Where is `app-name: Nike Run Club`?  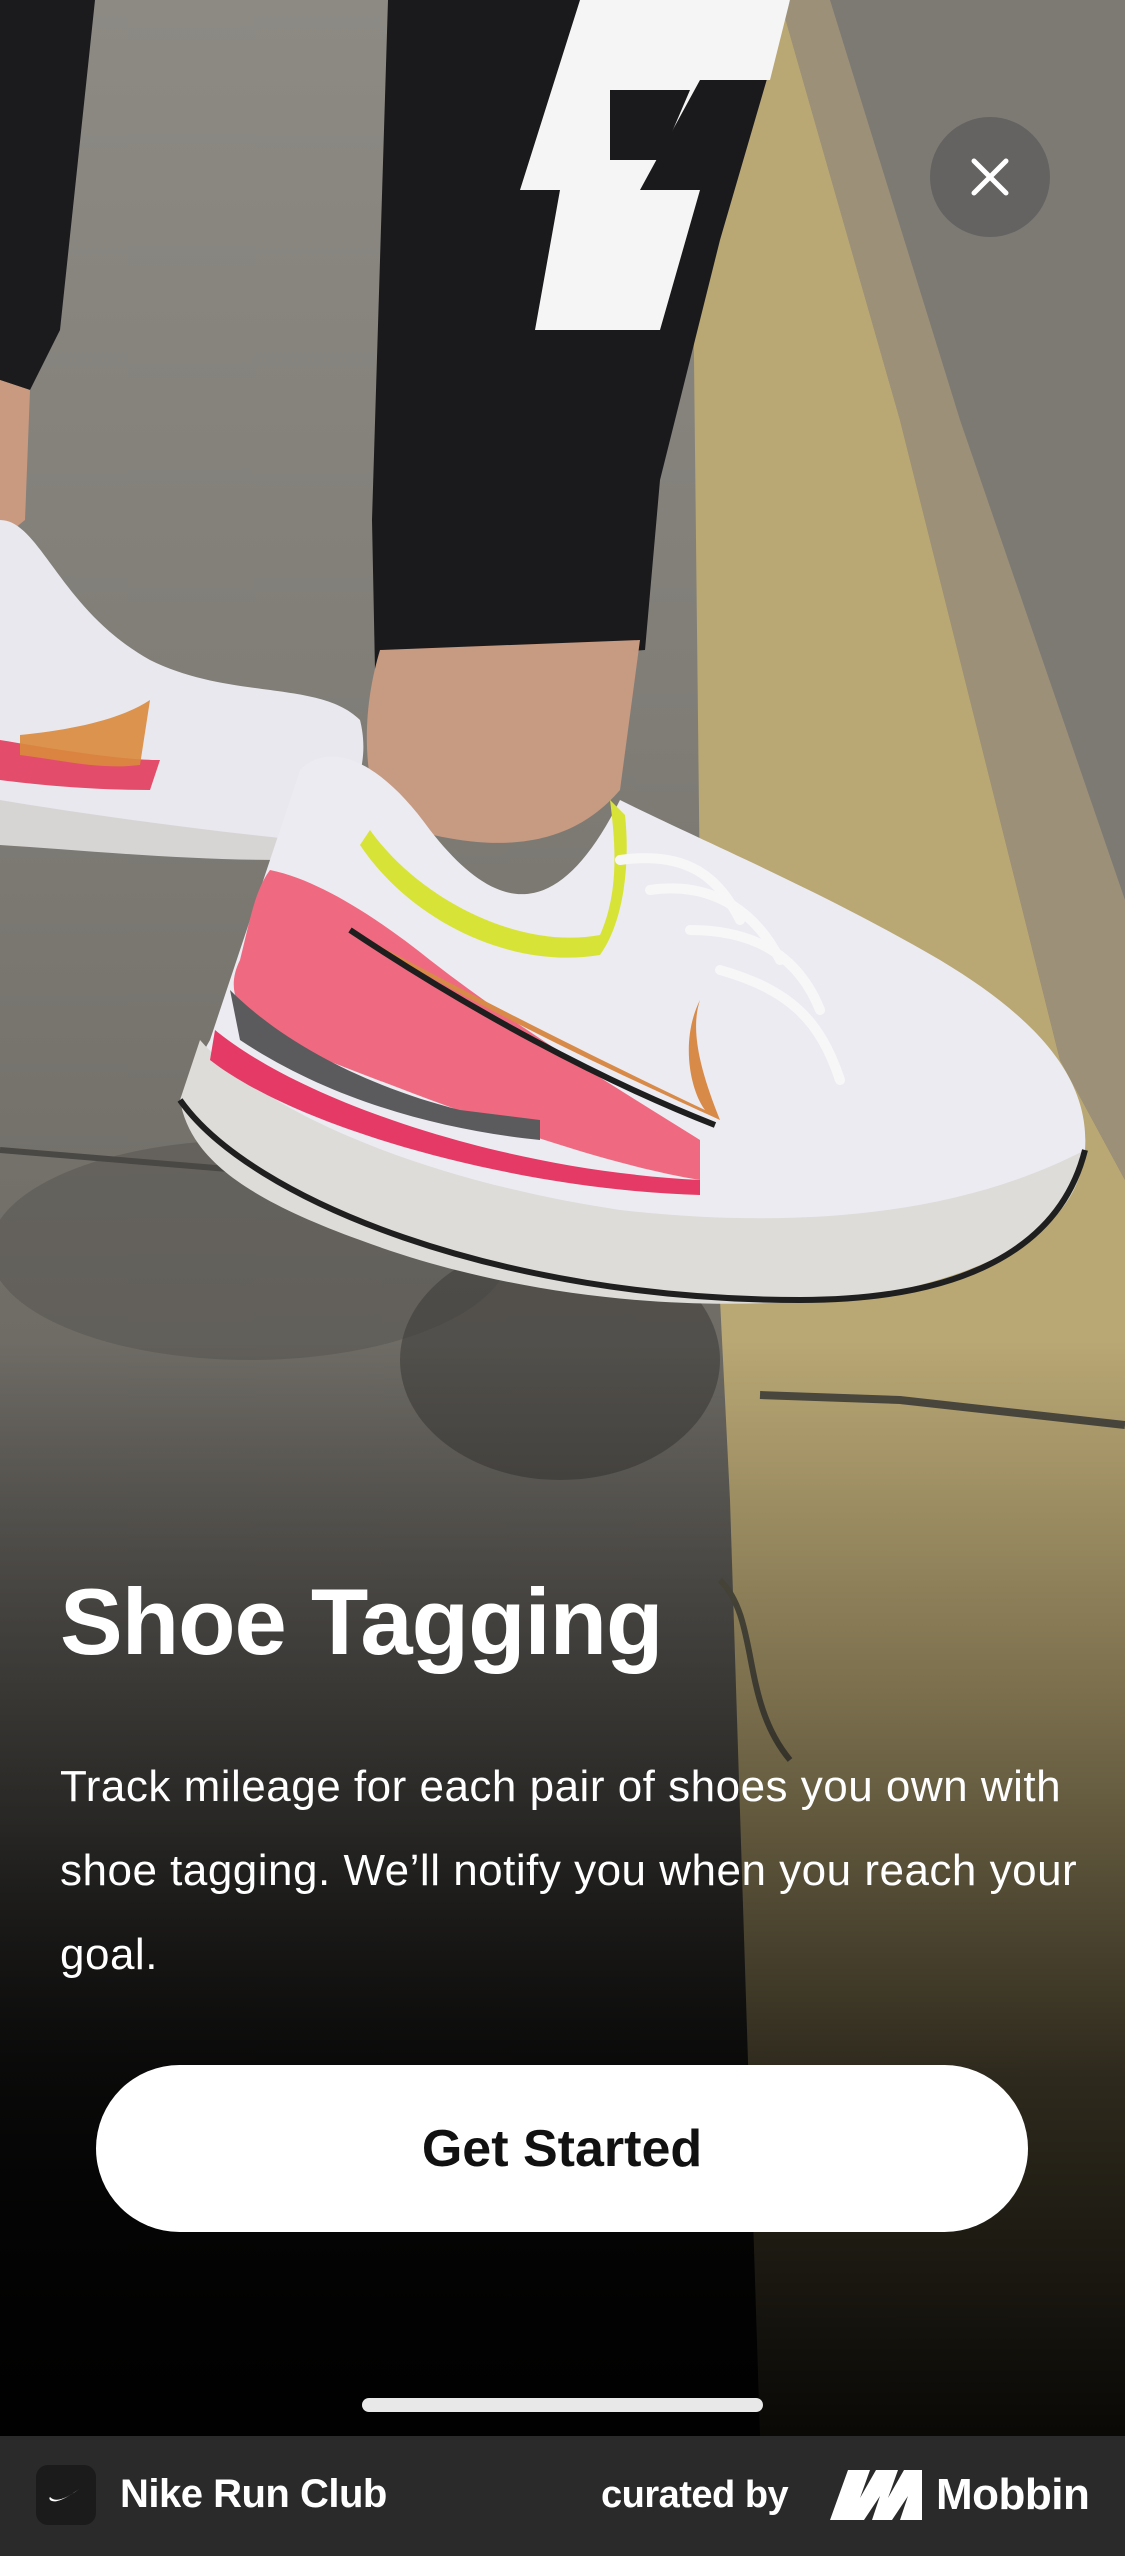 app-name: Nike Run Club is located at coordinates (253, 2494).